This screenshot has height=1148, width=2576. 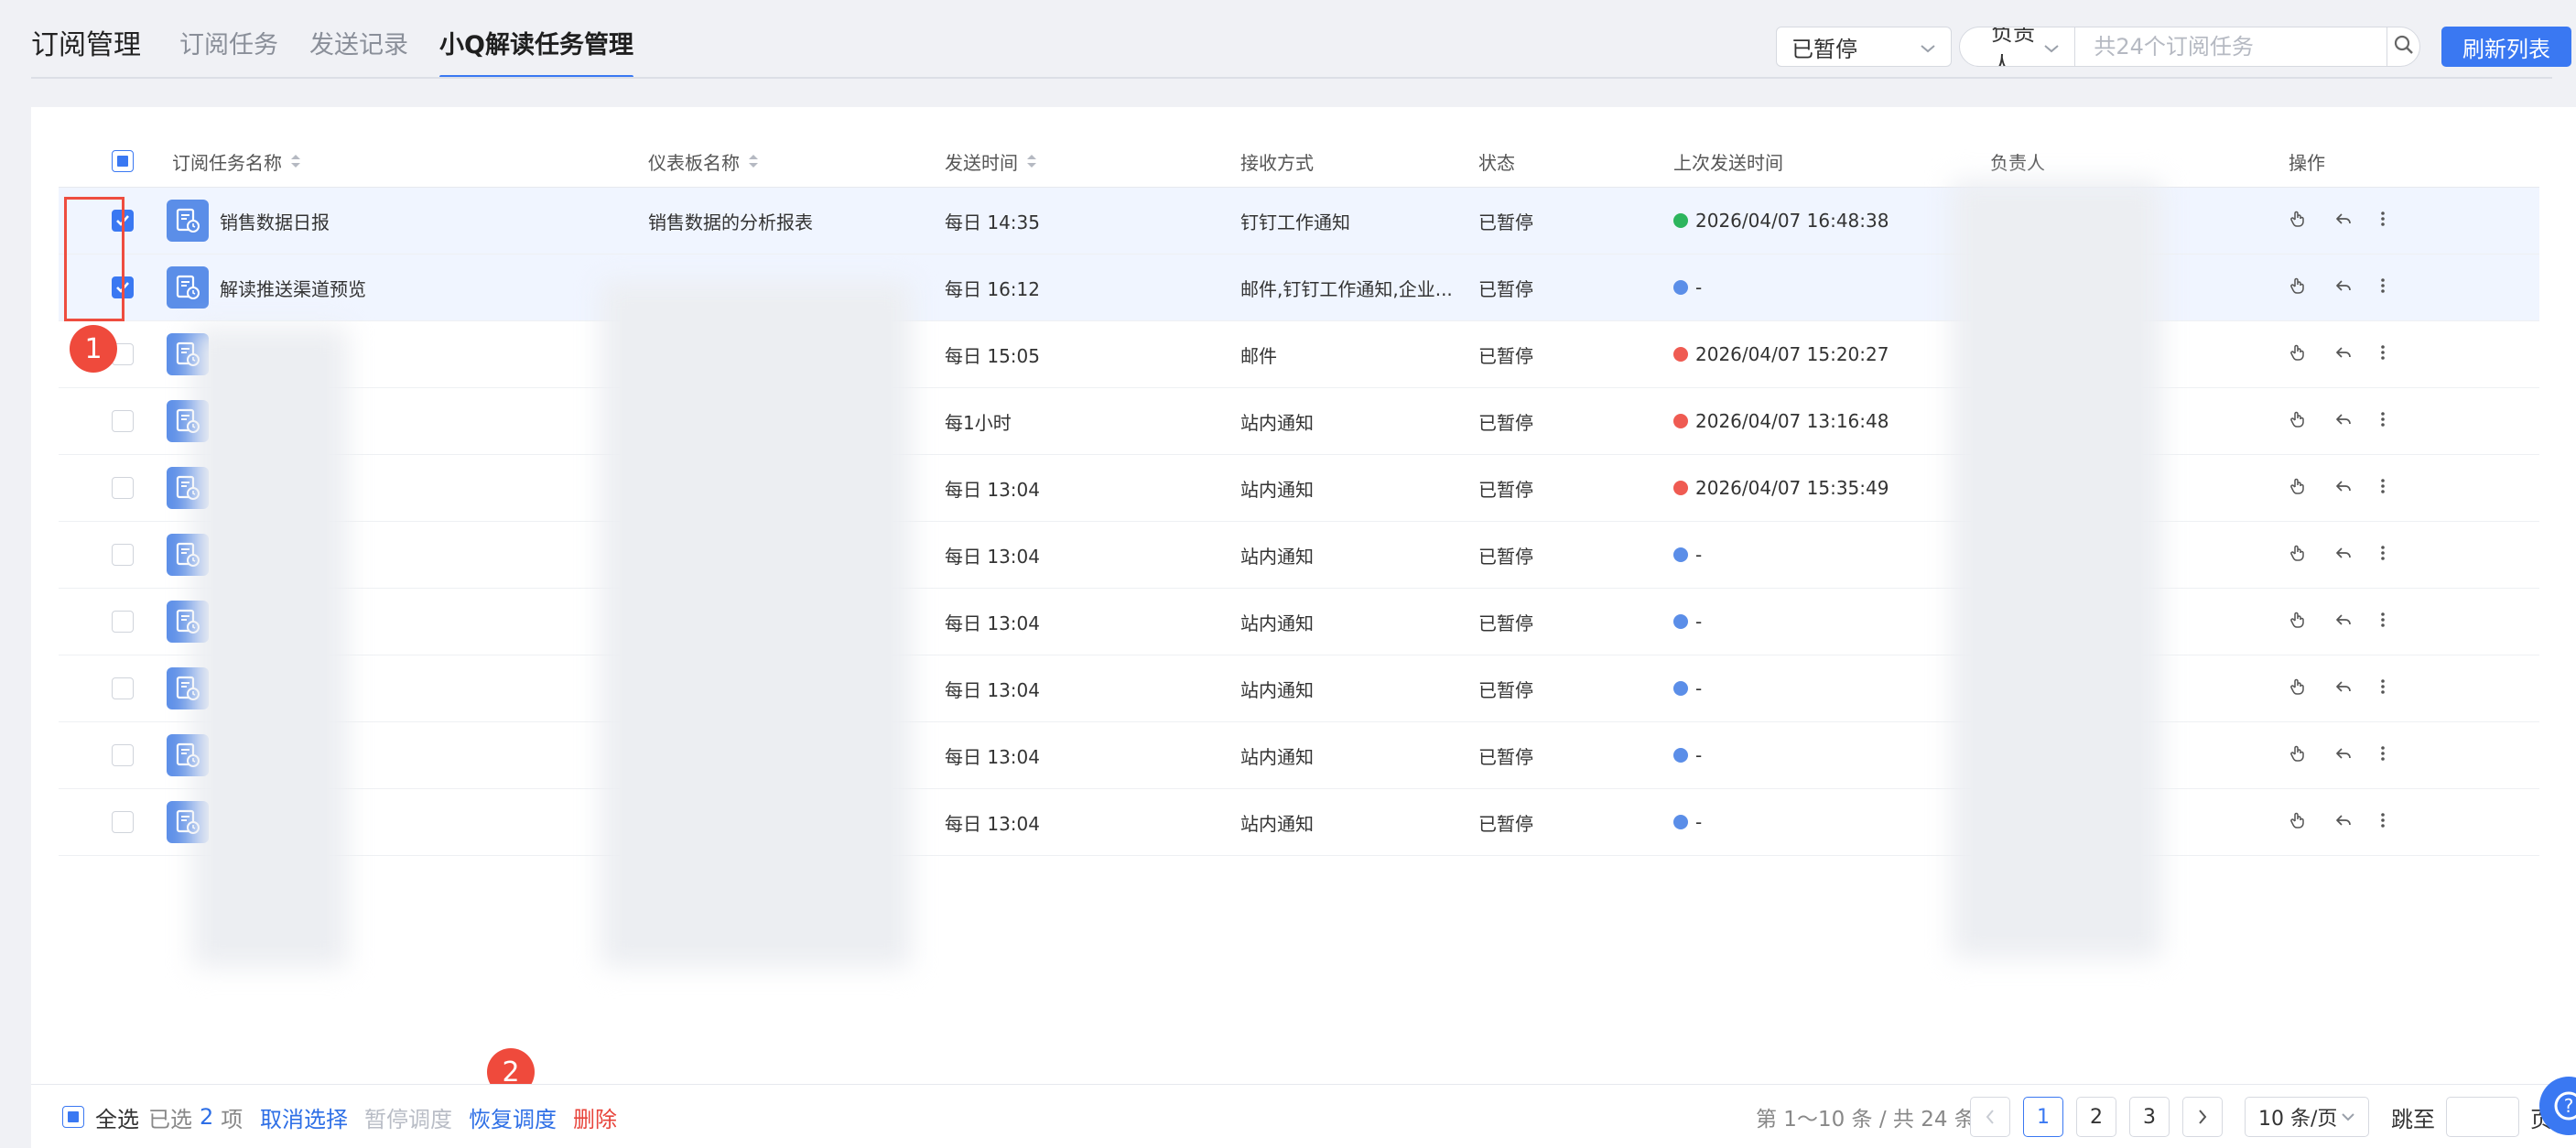 What do you see at coordinates (1681, 421) in the screenshot?
I see `error-status-icon` at bounding box center [1681, 421].